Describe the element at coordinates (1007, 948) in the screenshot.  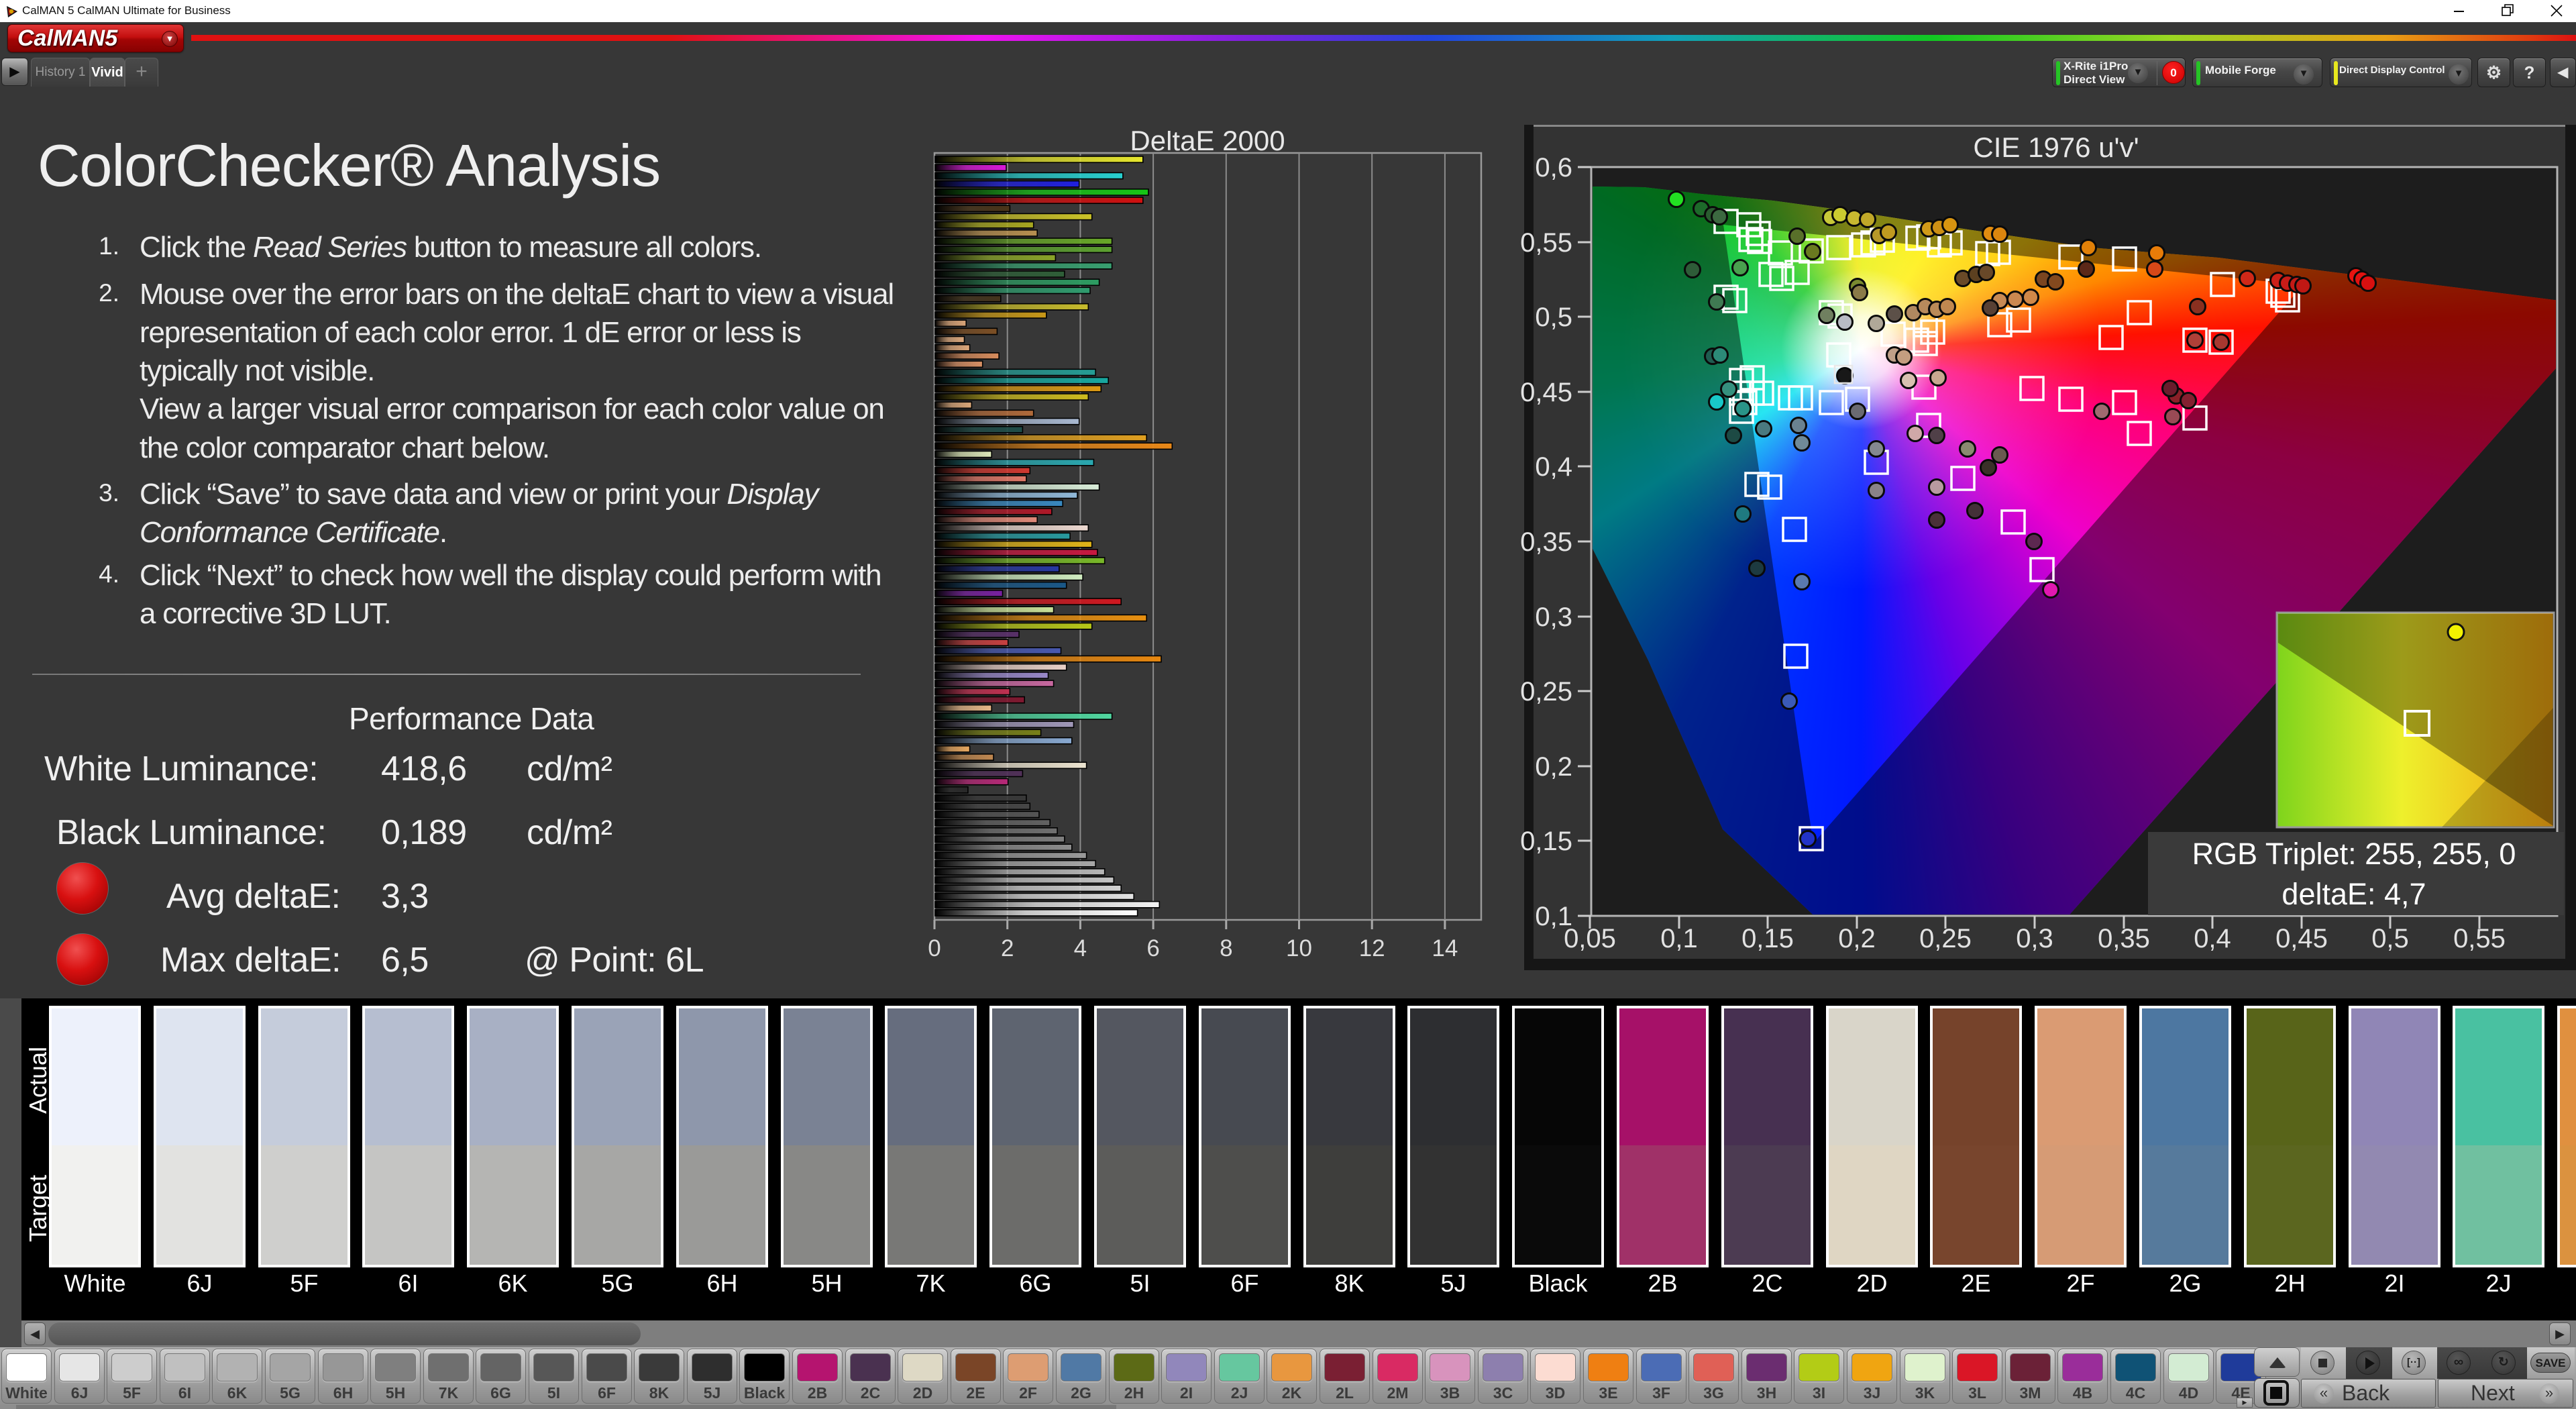
I see `svg-text: 2` at that location.